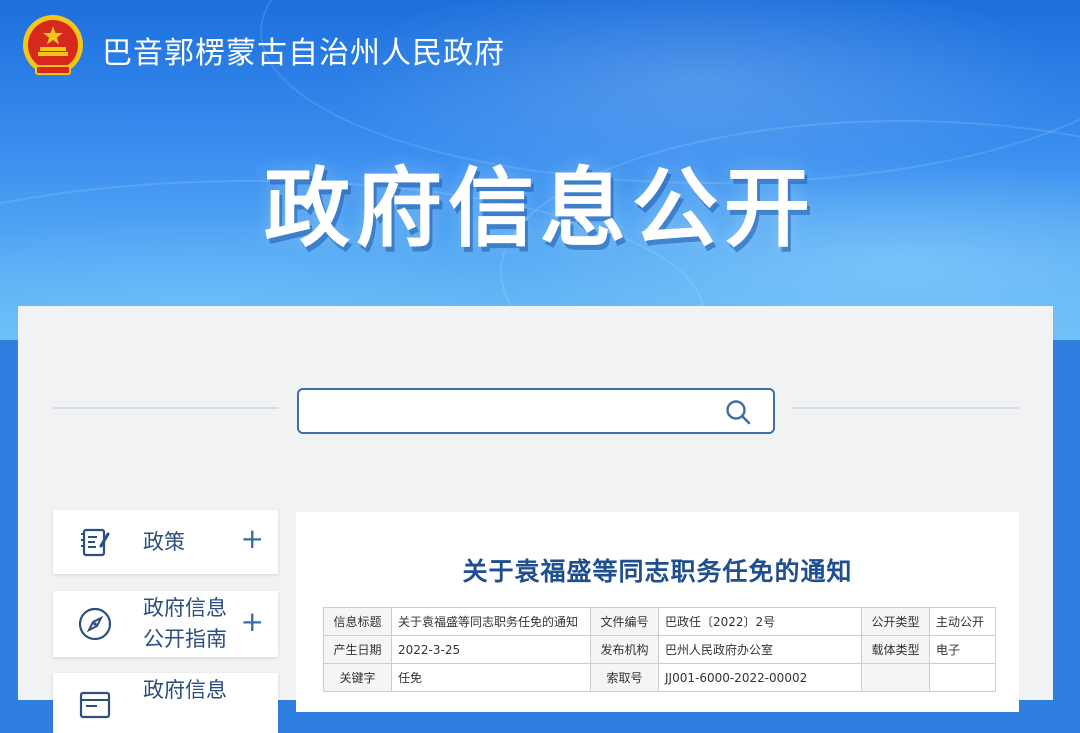 The width and height of the screenshot is (1080, 733). What do you see at coordinates (165, 703) in the screenshot?
I see `sidebar-item-gov-info: 政府信息` at bounding box center [165, 703].